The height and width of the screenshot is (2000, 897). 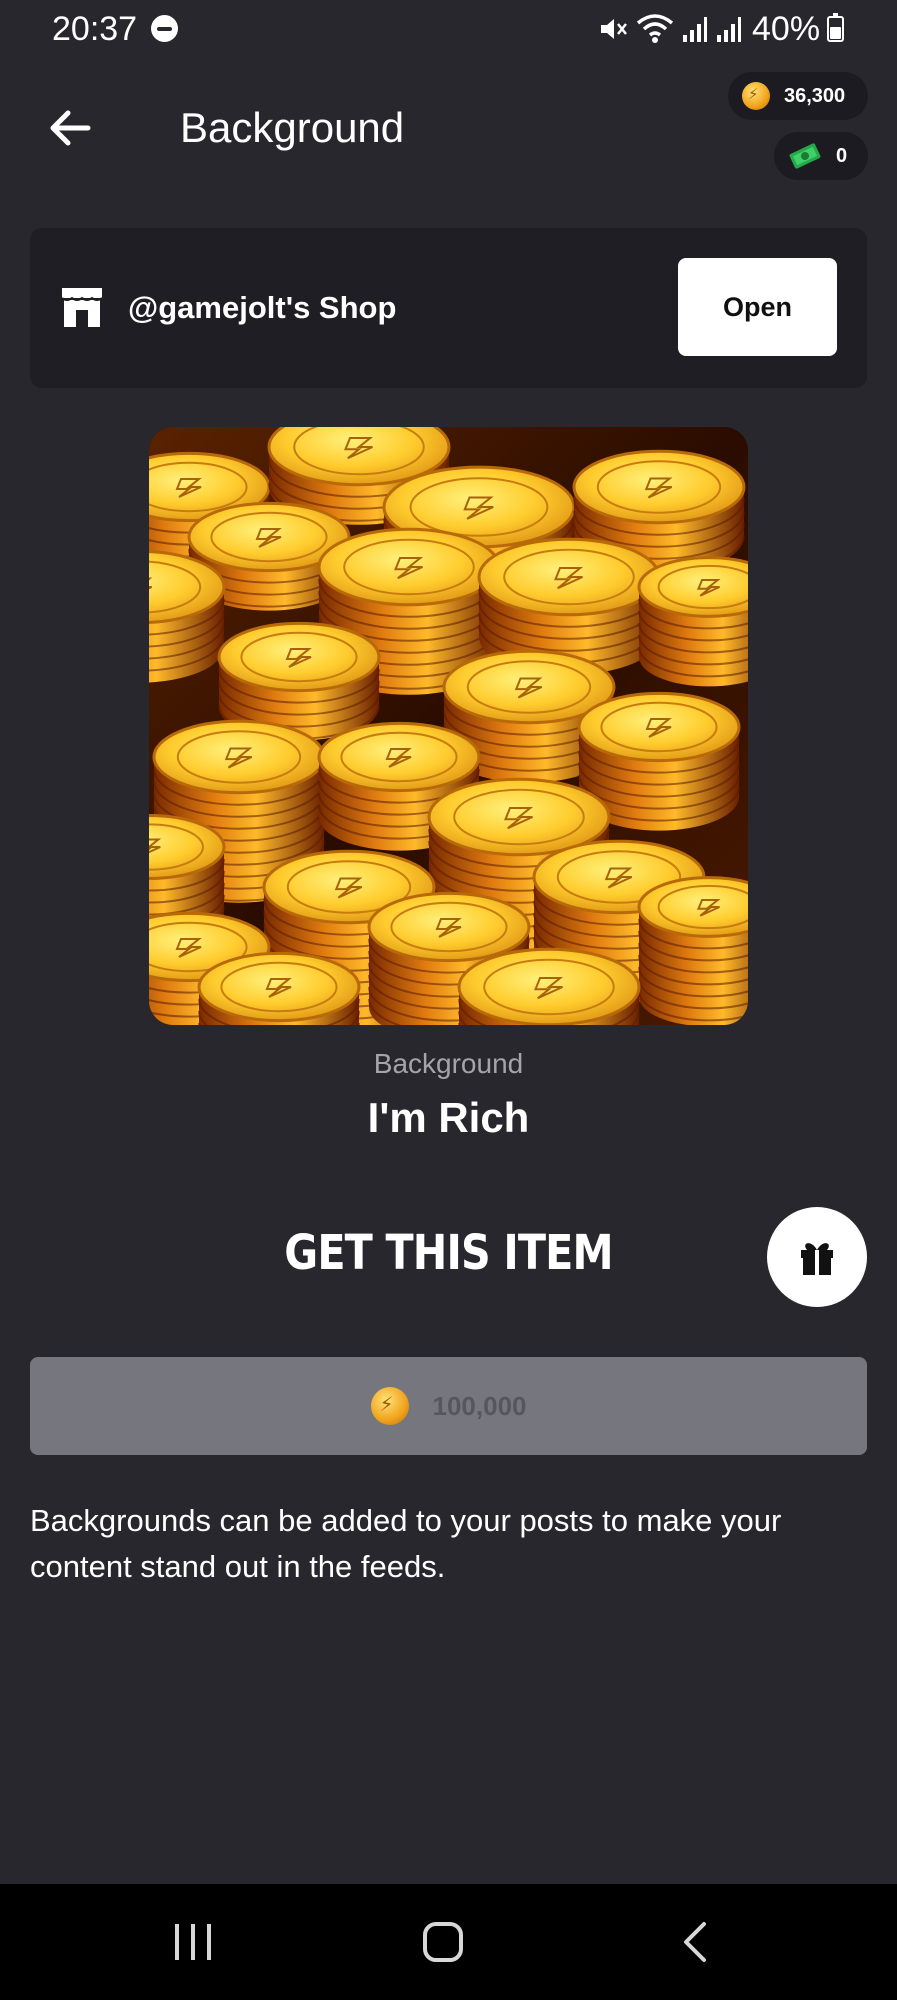 What do you see at coordinates (805, 156) in the screenshot?
I see `cash-icon` at bounding box center [805, 156].